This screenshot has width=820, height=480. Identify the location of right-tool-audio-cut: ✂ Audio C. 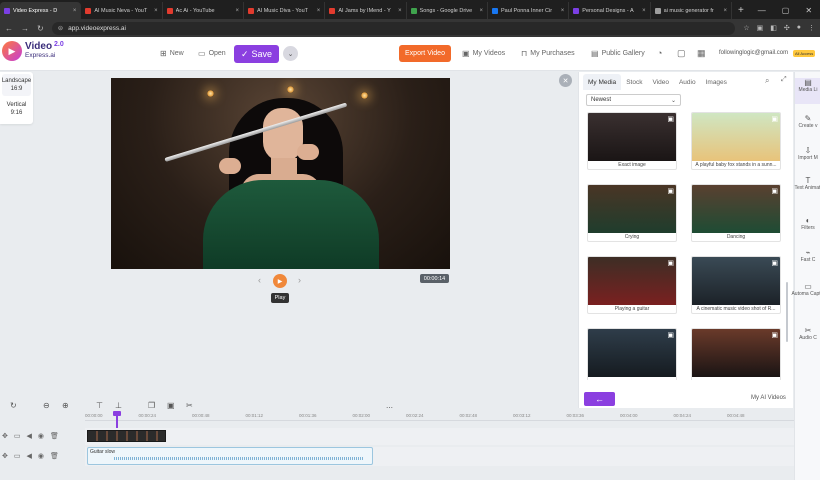
(807, 339).